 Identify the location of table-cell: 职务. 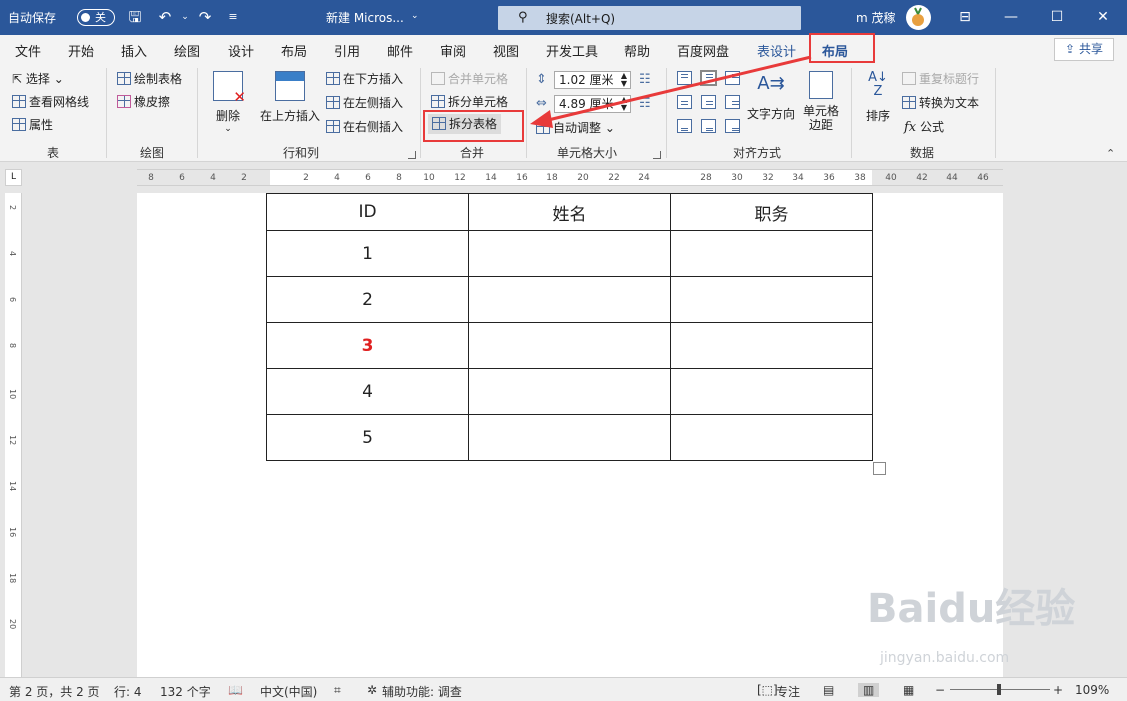
(771, 212).